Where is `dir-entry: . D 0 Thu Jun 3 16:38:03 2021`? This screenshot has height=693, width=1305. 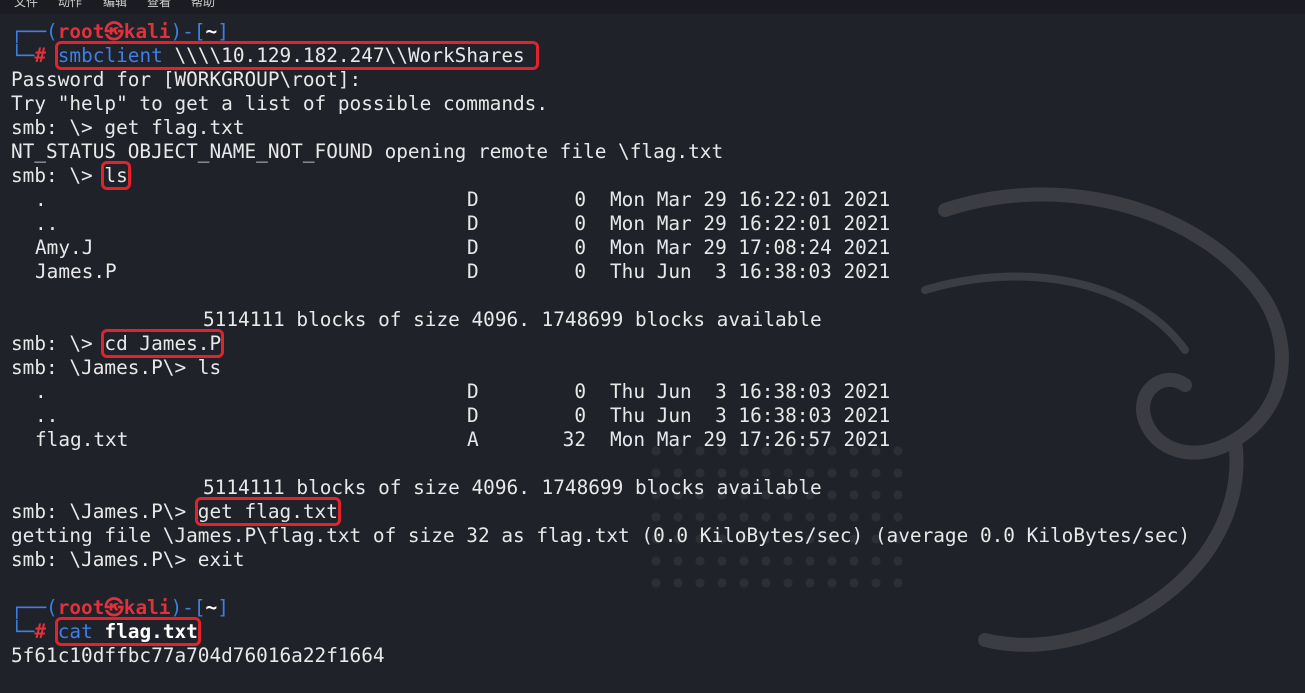
dir-entry: . D 0 Thu Jun 3 16:38:03 2021 is located at coordinates (463, 391).